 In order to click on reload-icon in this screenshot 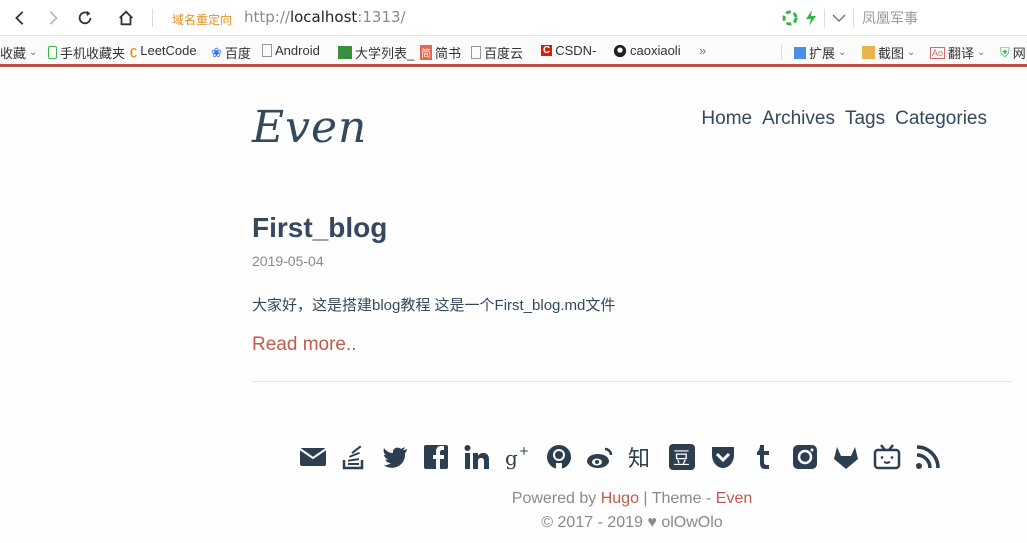, I will do `click(85, 17)`.